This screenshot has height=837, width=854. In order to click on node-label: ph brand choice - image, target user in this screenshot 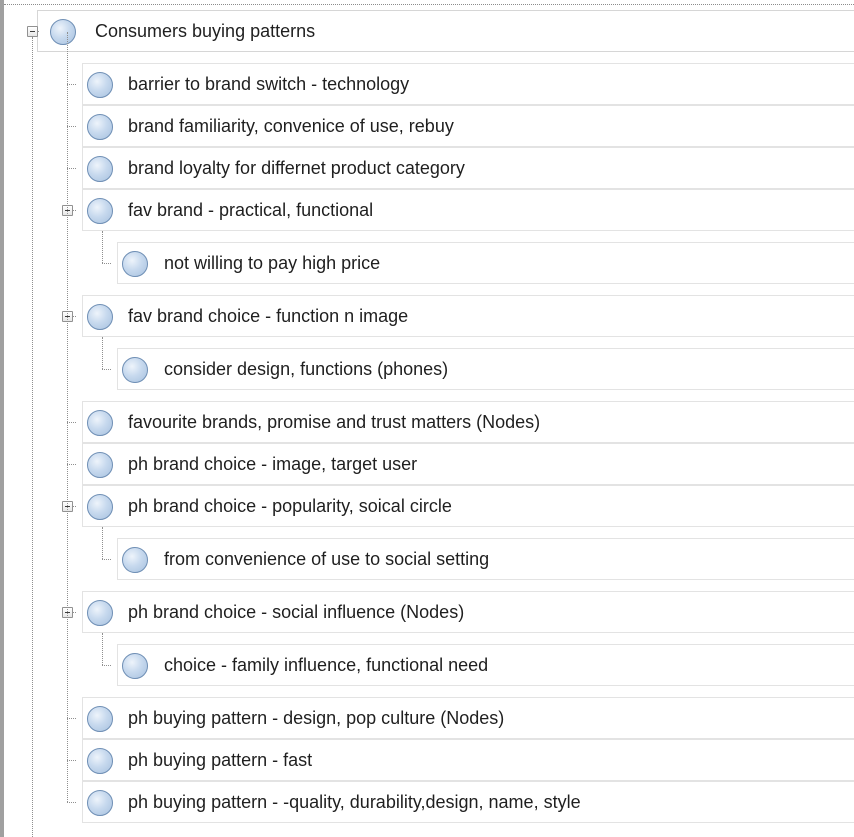, I will do `click(273, 464)`.